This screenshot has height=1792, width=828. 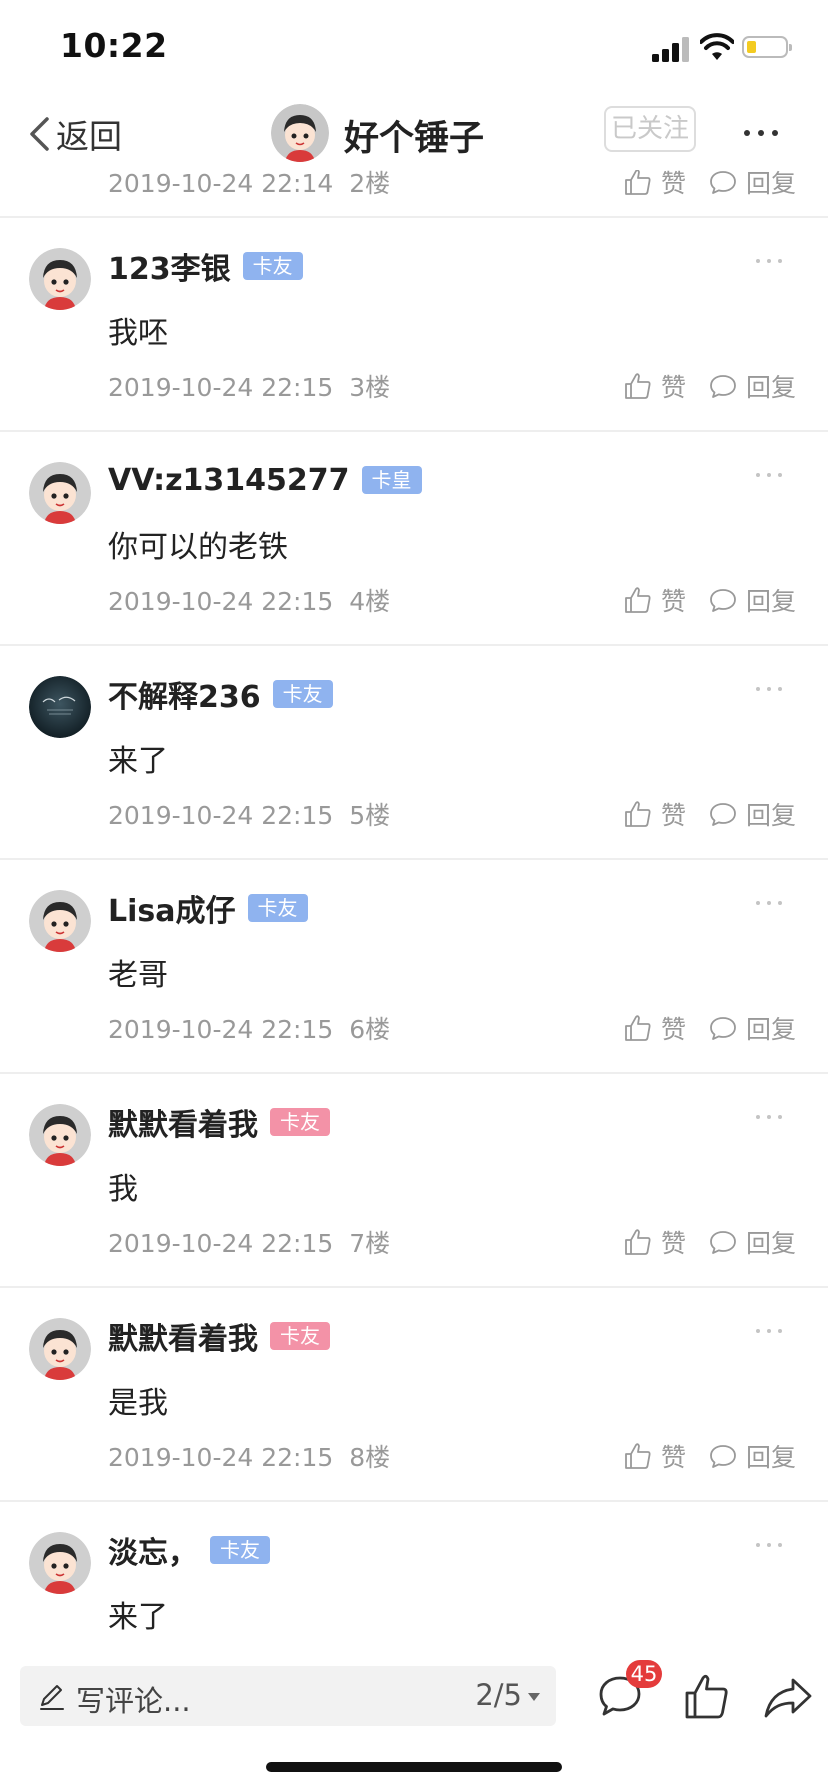 I want to click on status-time: 10:22, so click(x=114, y=45).